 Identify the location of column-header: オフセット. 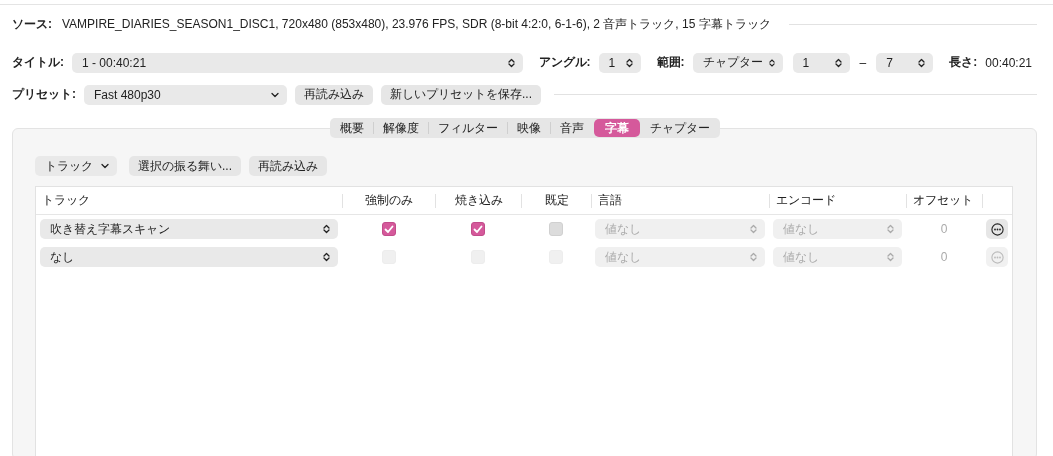
(944, 200).